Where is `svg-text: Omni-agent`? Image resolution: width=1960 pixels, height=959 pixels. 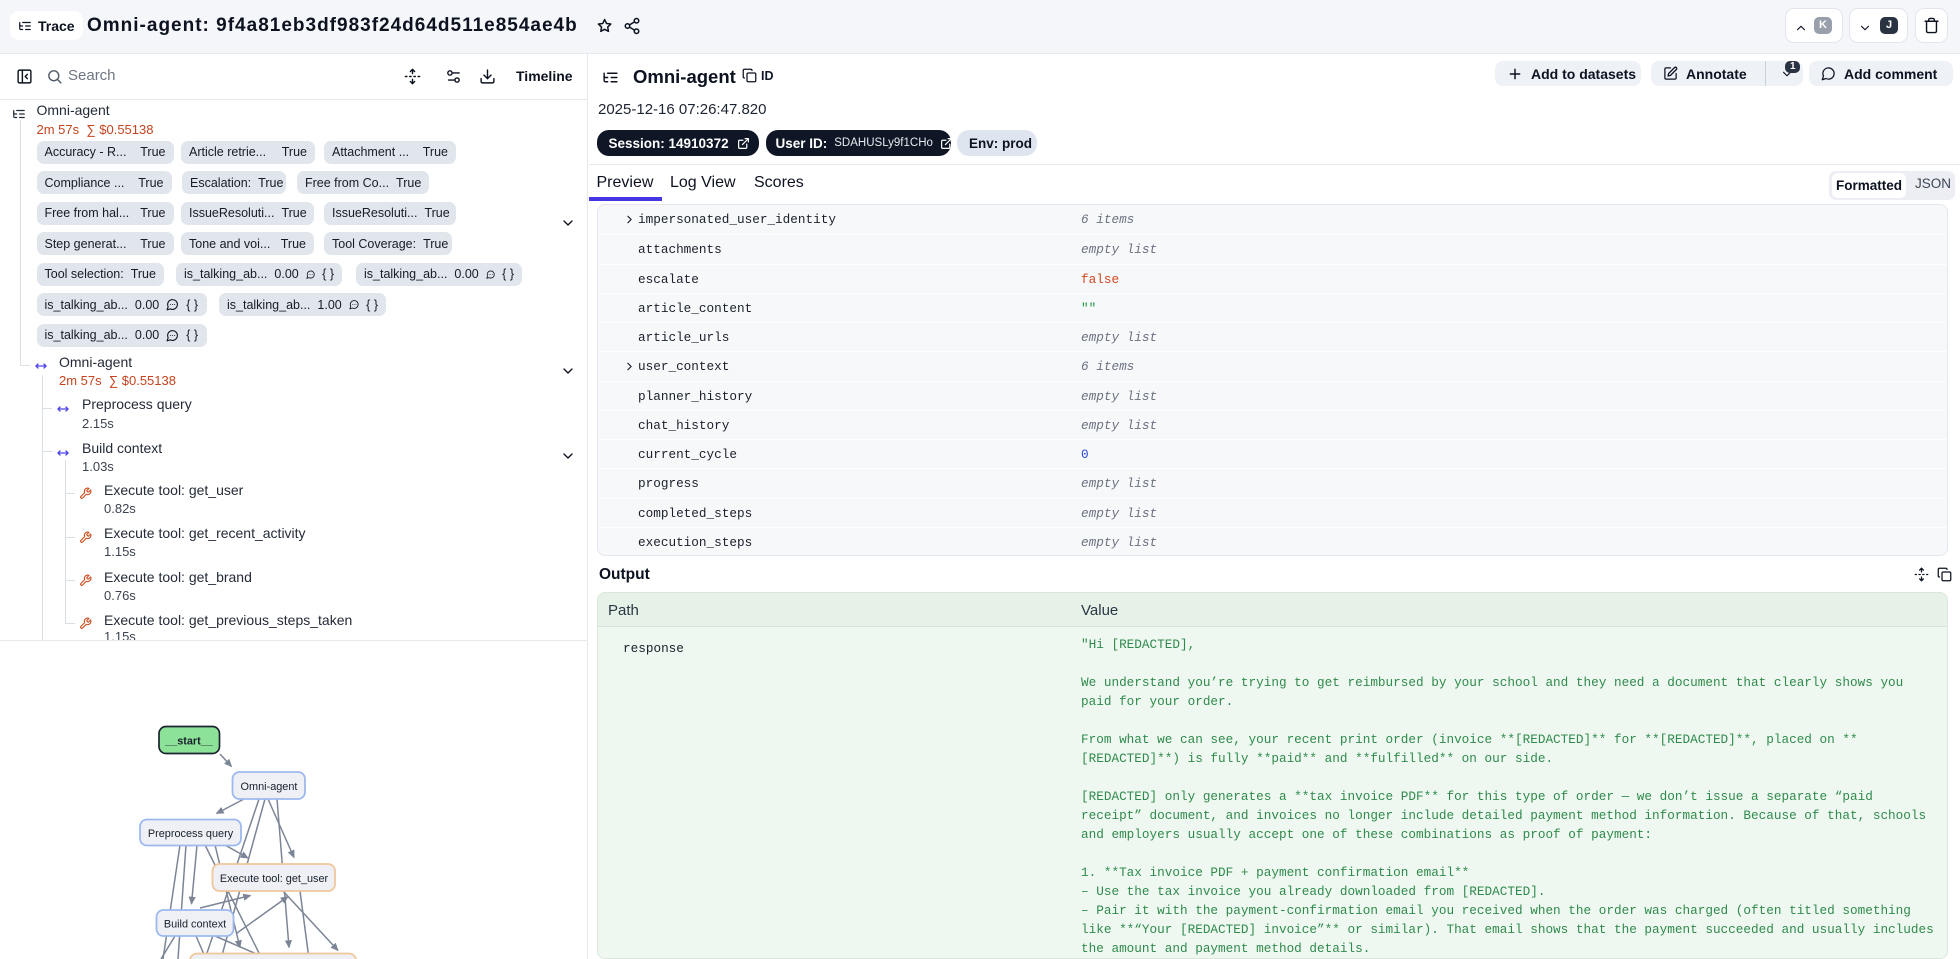 svg-text: Omni-agent is located at coordinates (269, 787).